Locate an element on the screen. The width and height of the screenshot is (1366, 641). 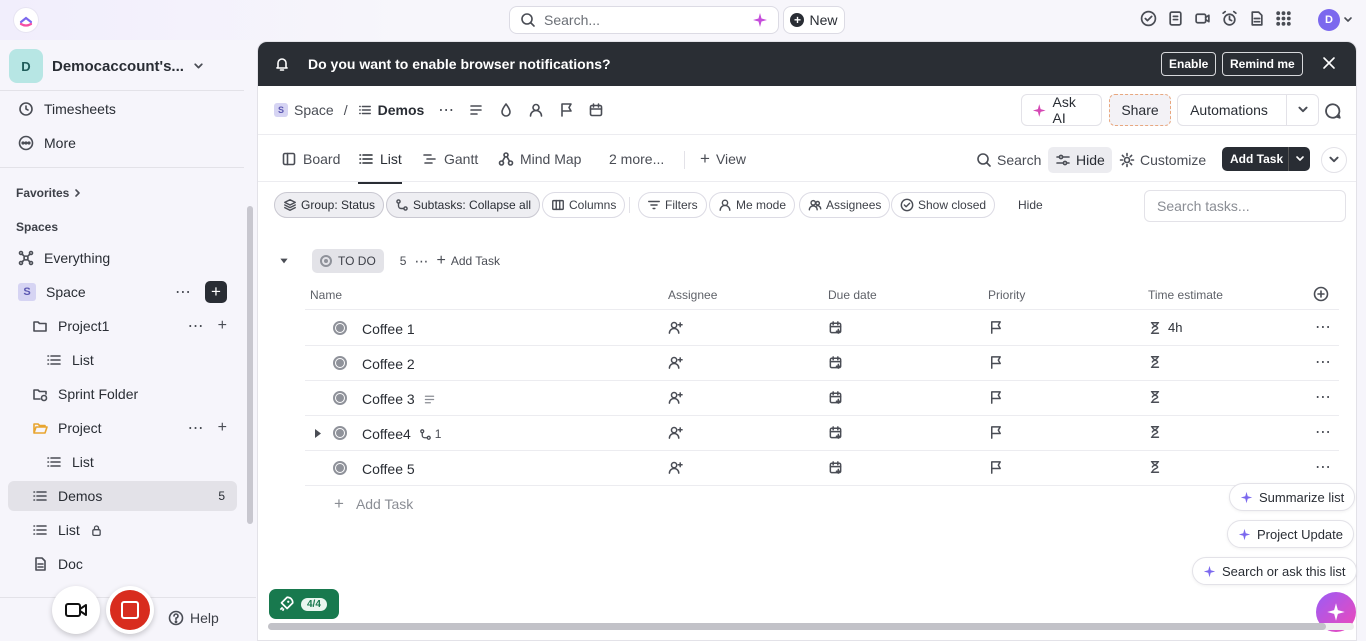
group-status-chip: Group: Status is located at coordinates (329, 205).